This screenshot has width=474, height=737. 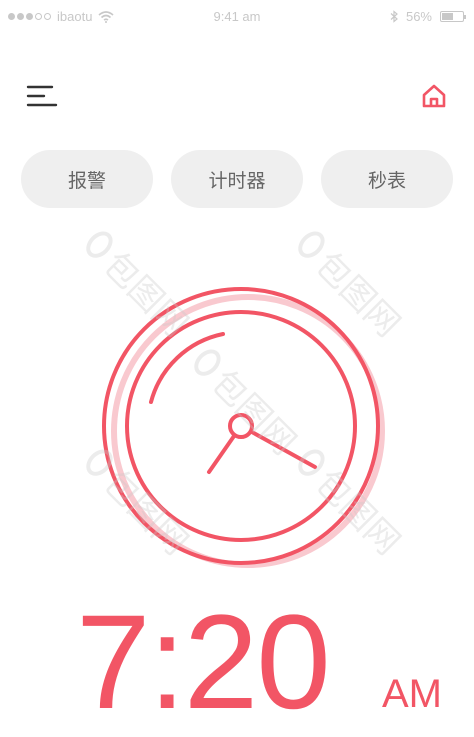 I want to click on tab-stopwatch: 秒表, so click(x=387, y=179).